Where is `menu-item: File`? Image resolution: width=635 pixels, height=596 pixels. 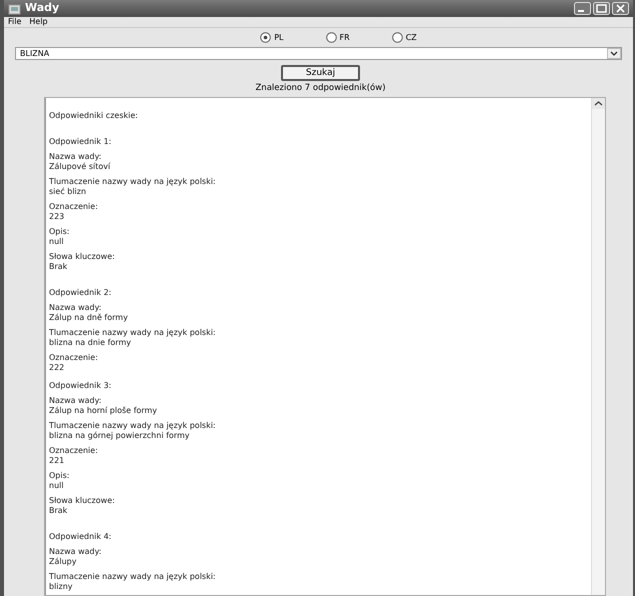 menu-item: File is located at coordinates (15, 22).